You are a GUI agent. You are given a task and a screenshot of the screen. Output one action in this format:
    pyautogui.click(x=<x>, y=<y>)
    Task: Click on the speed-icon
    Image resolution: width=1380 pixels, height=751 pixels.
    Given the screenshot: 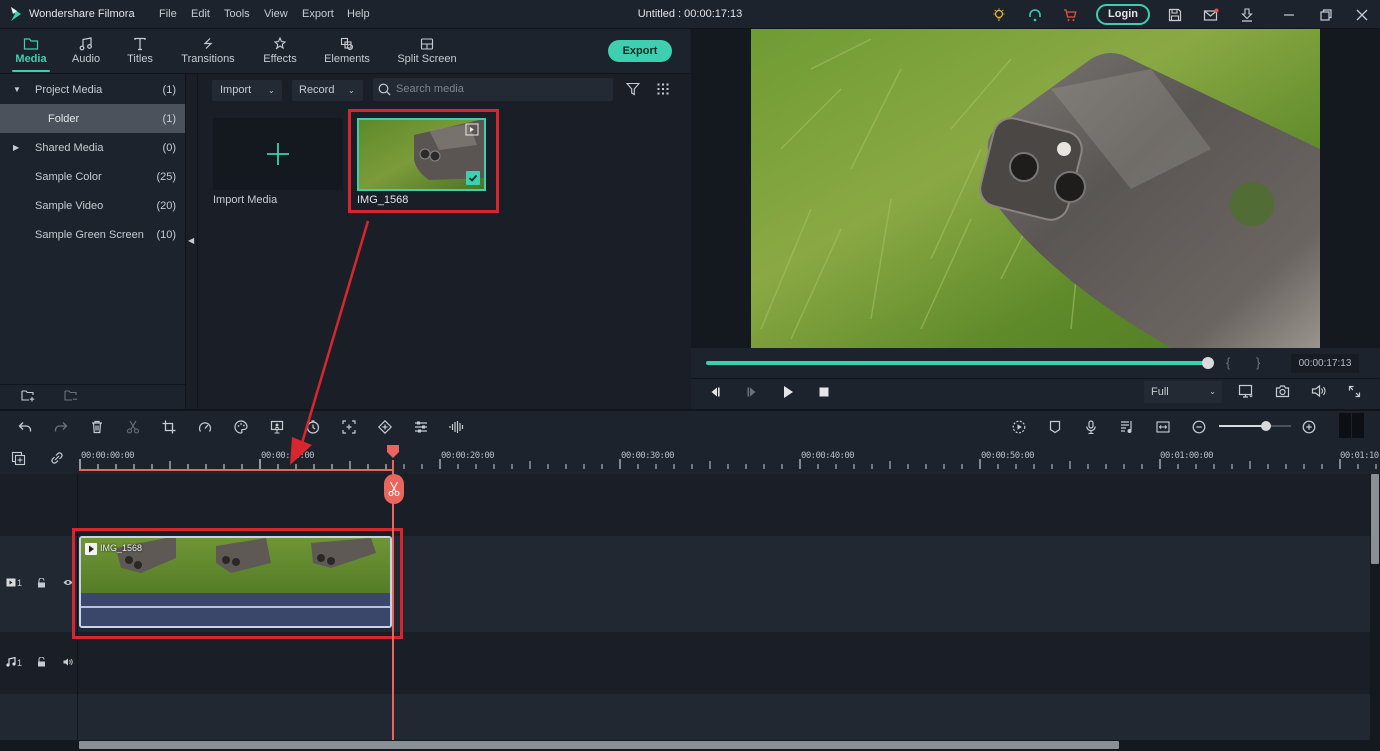 What is the action you would take?
    pyautogui.click(x=205, y=427)
    